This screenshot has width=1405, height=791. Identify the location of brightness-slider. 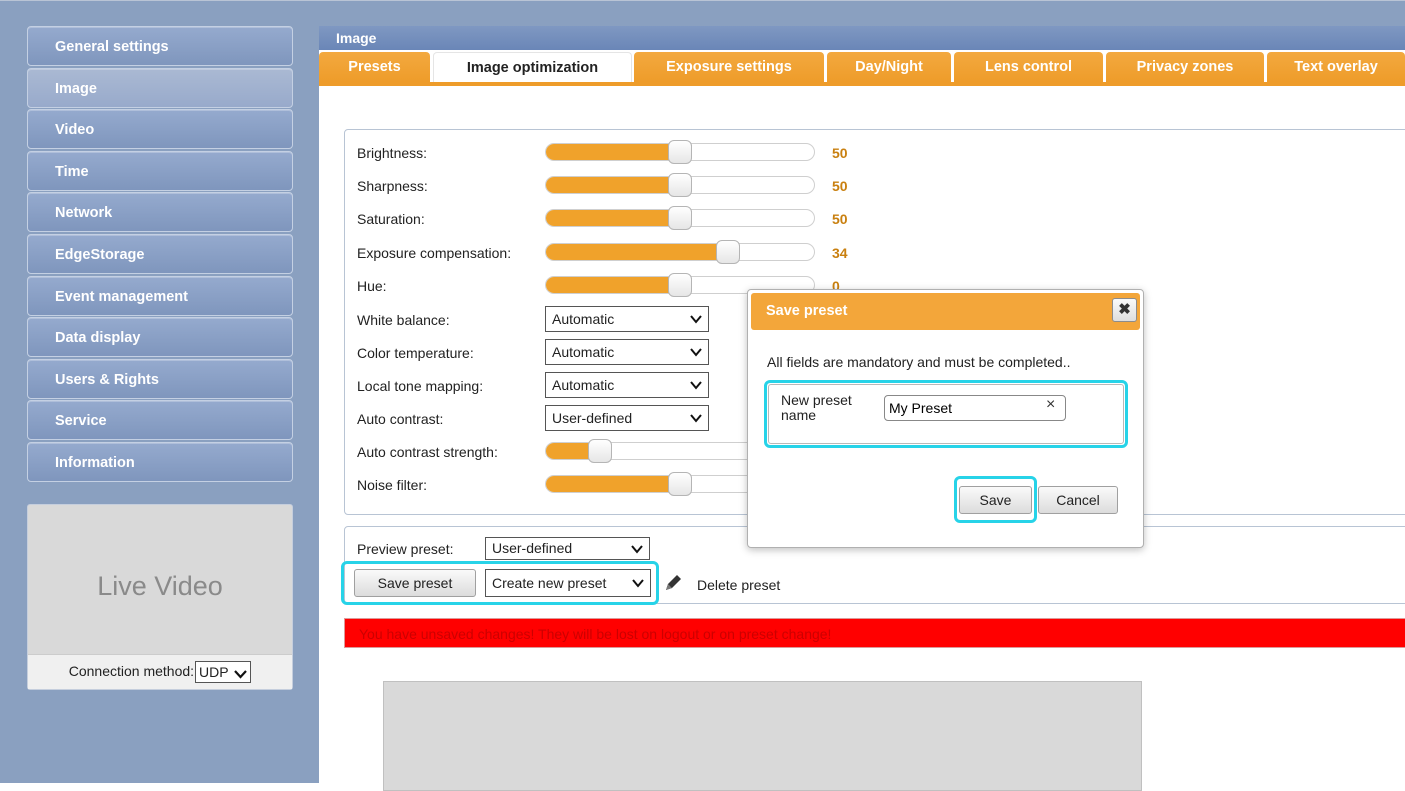
(680, 152).